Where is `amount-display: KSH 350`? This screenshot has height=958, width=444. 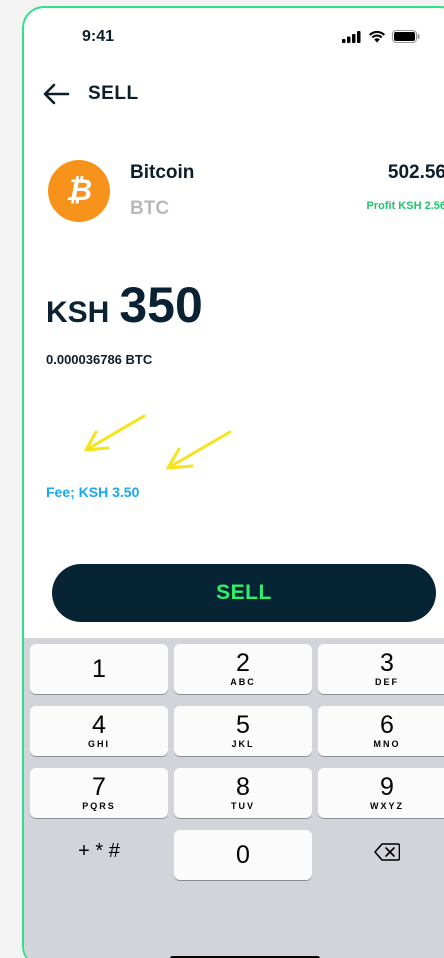
amount-display: KSH 350 is located at coordinates (124, 305).